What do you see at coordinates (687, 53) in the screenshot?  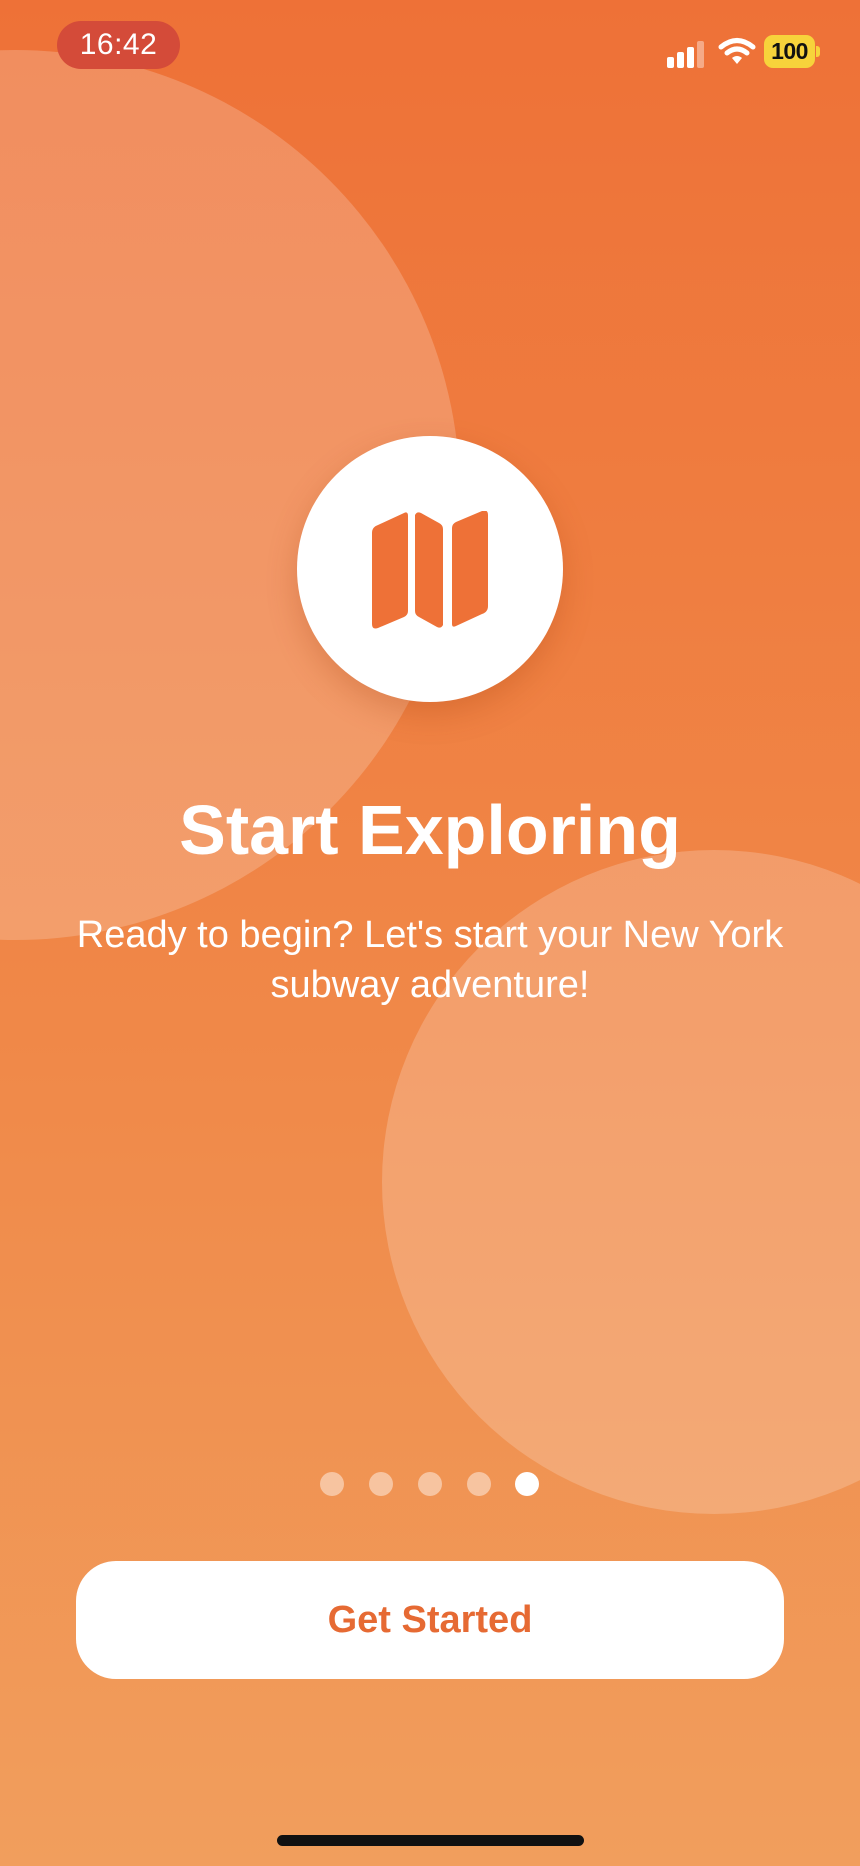 I see `cellular-signal-icon` at bounding box center [687, 53].